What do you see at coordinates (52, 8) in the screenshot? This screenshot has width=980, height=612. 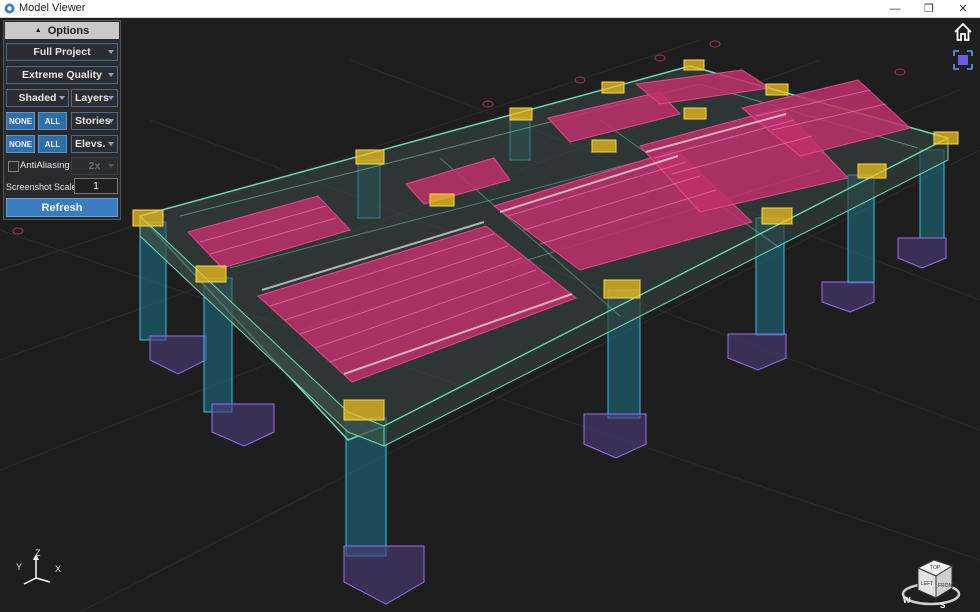 I see `window-title: Model Viewer` at bounding box center [52, 8].